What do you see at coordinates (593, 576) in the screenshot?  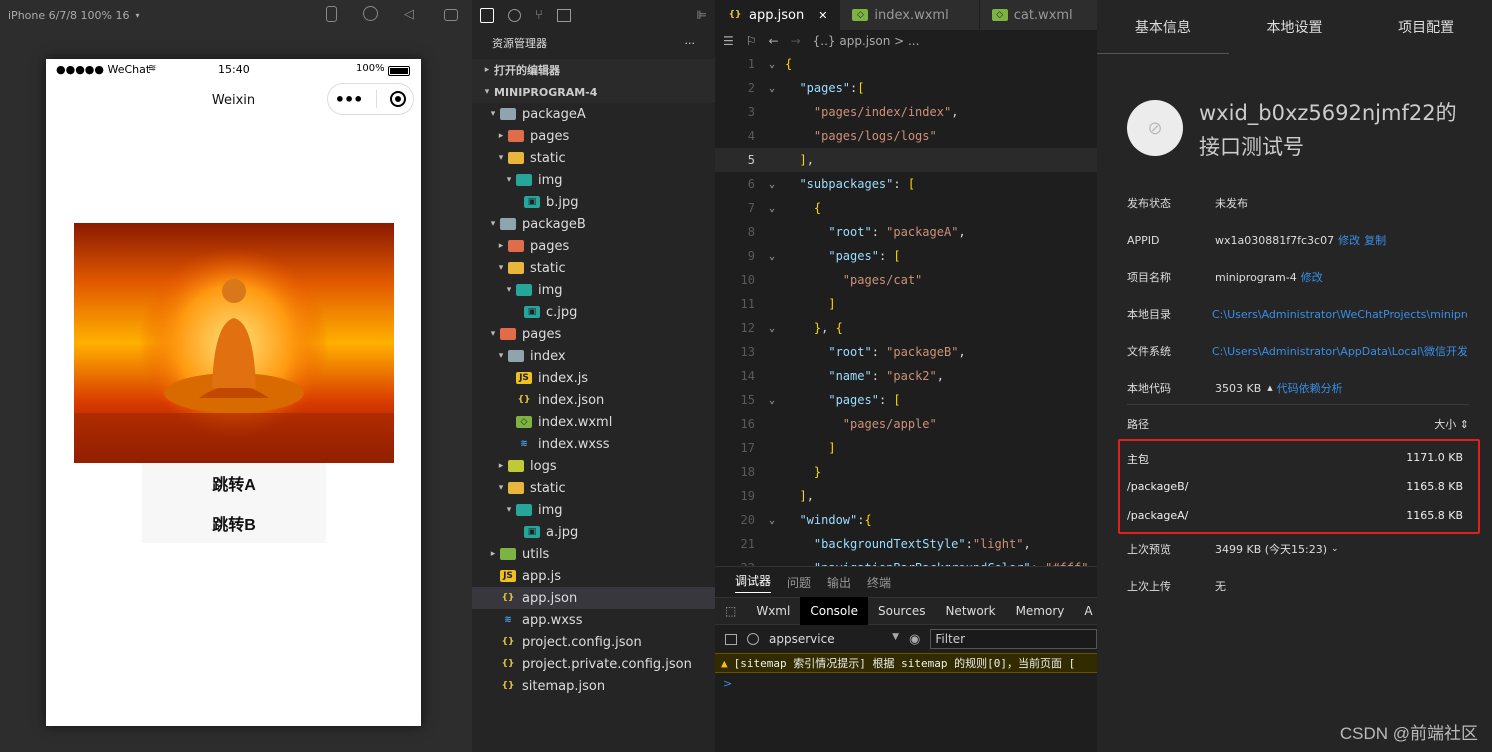 I see `tree-item: JS app.js` at bounding box center [593, 576].